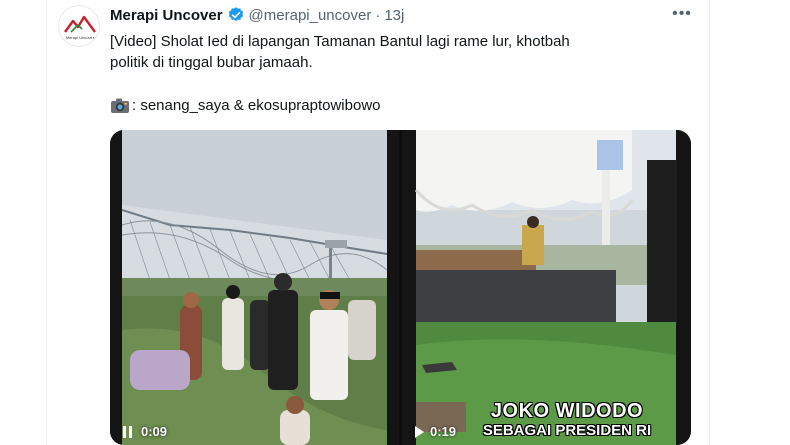 The width and height of the screenshot is (790, 445). I want to click on tweet-header: Merapi Uncover @merapi_uncover · 13j, so click(257, 15).